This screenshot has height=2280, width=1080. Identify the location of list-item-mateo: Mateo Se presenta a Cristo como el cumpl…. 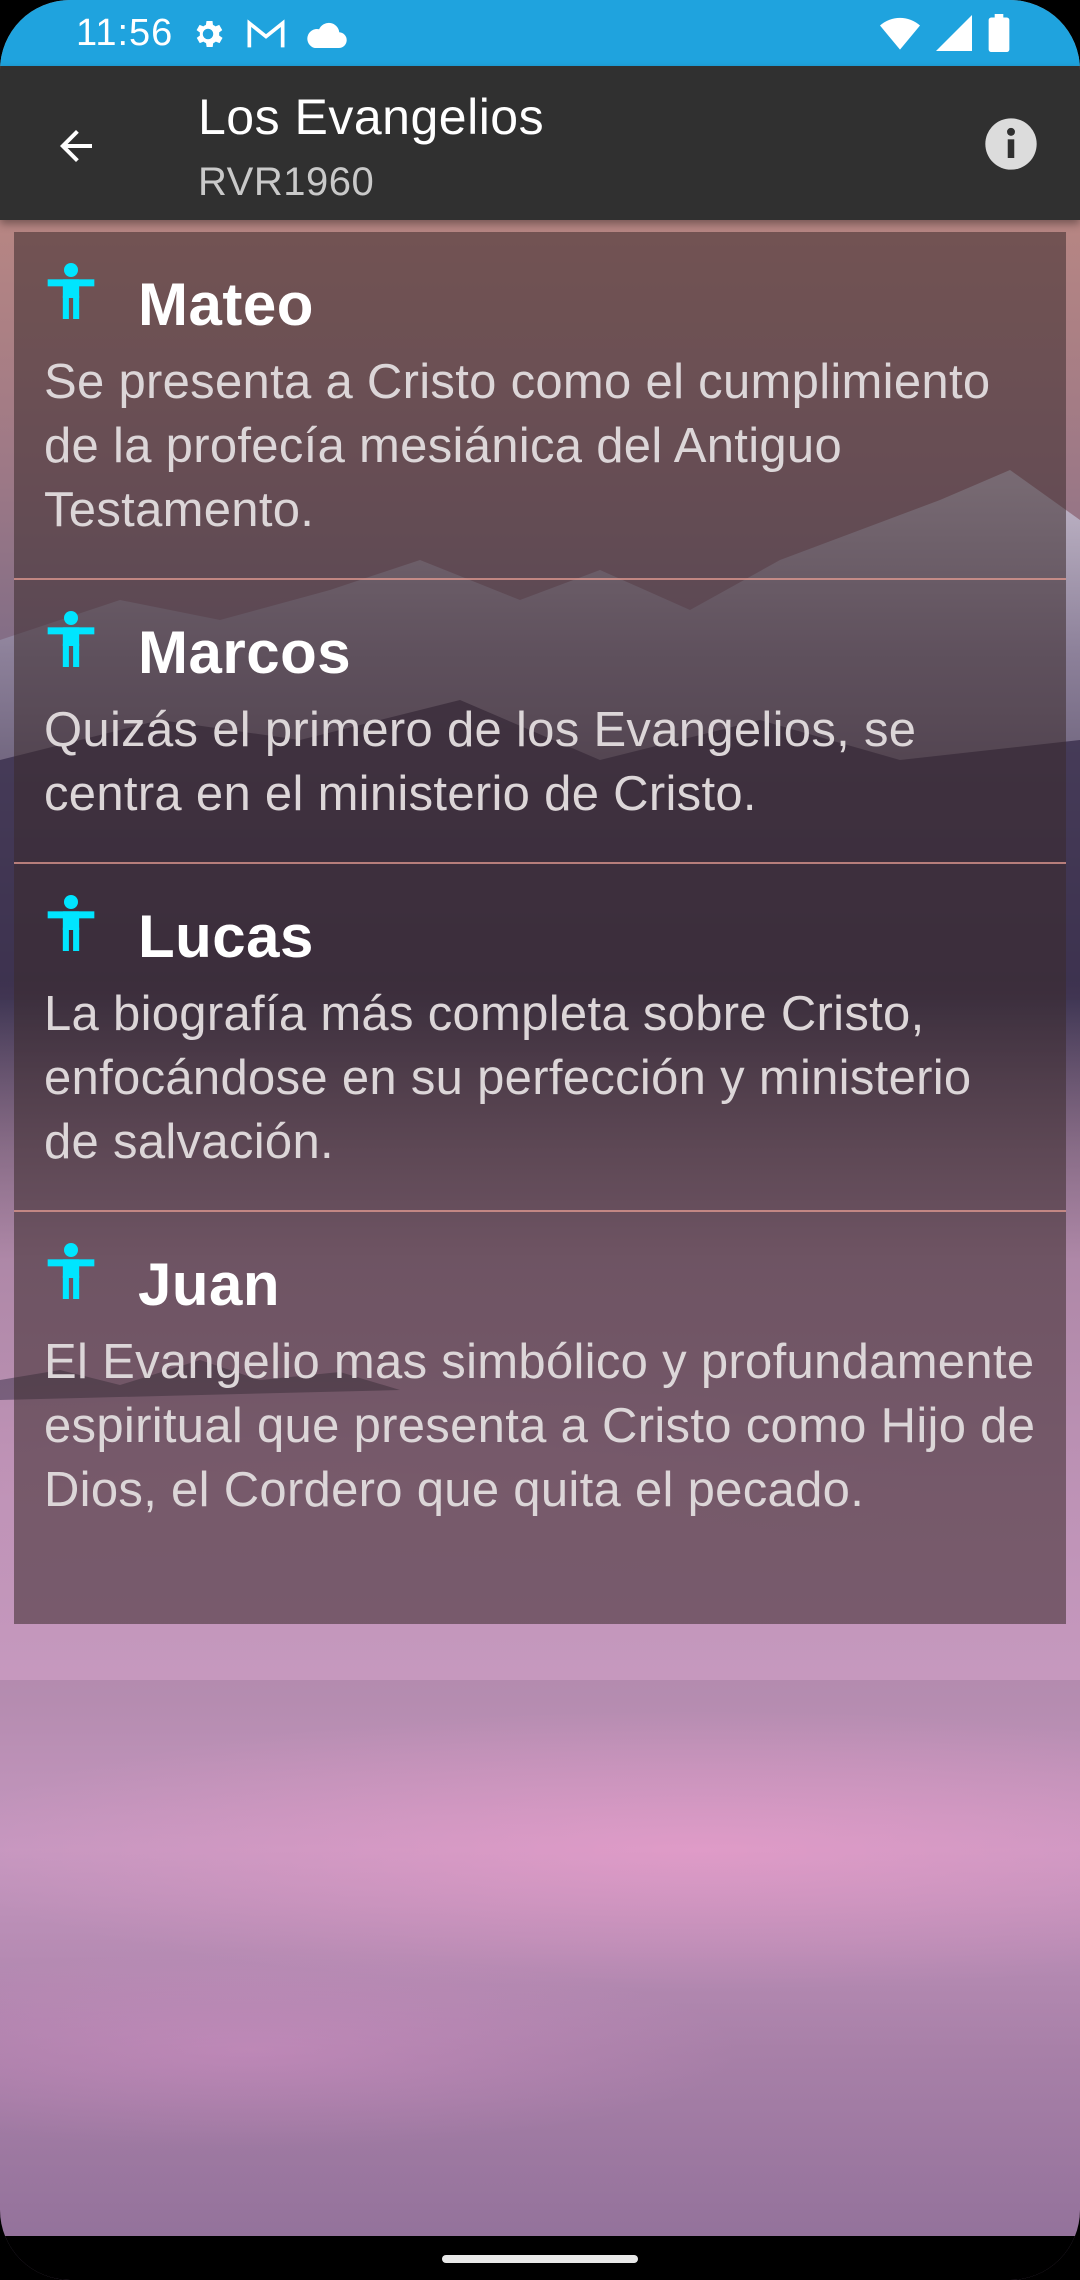
(540, 406).